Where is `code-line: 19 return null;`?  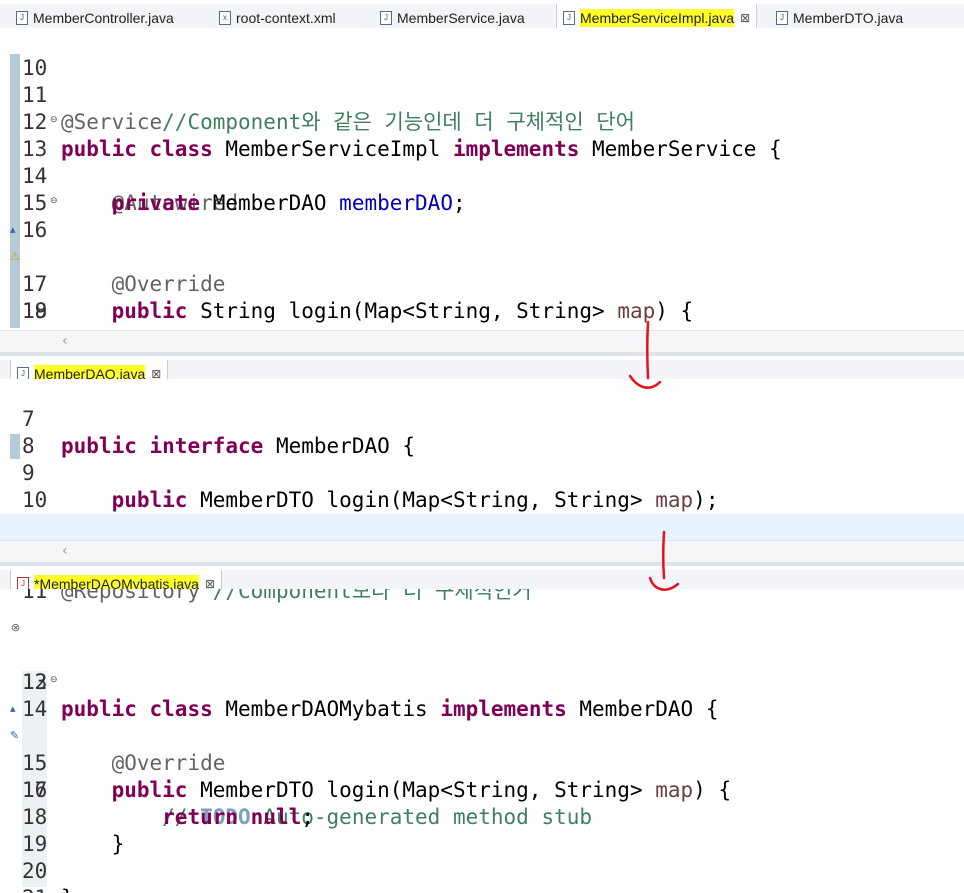 code-line: 19 return null; is located at coordinates (168, 313).